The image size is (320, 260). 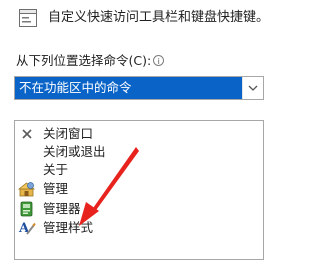 I want to click on list-item-label: 管理器, so click(x=62, y=208).